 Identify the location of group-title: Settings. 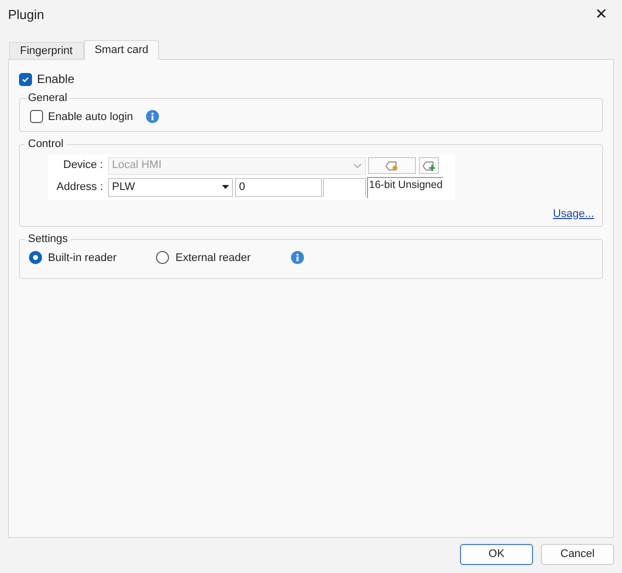
(48, 239).